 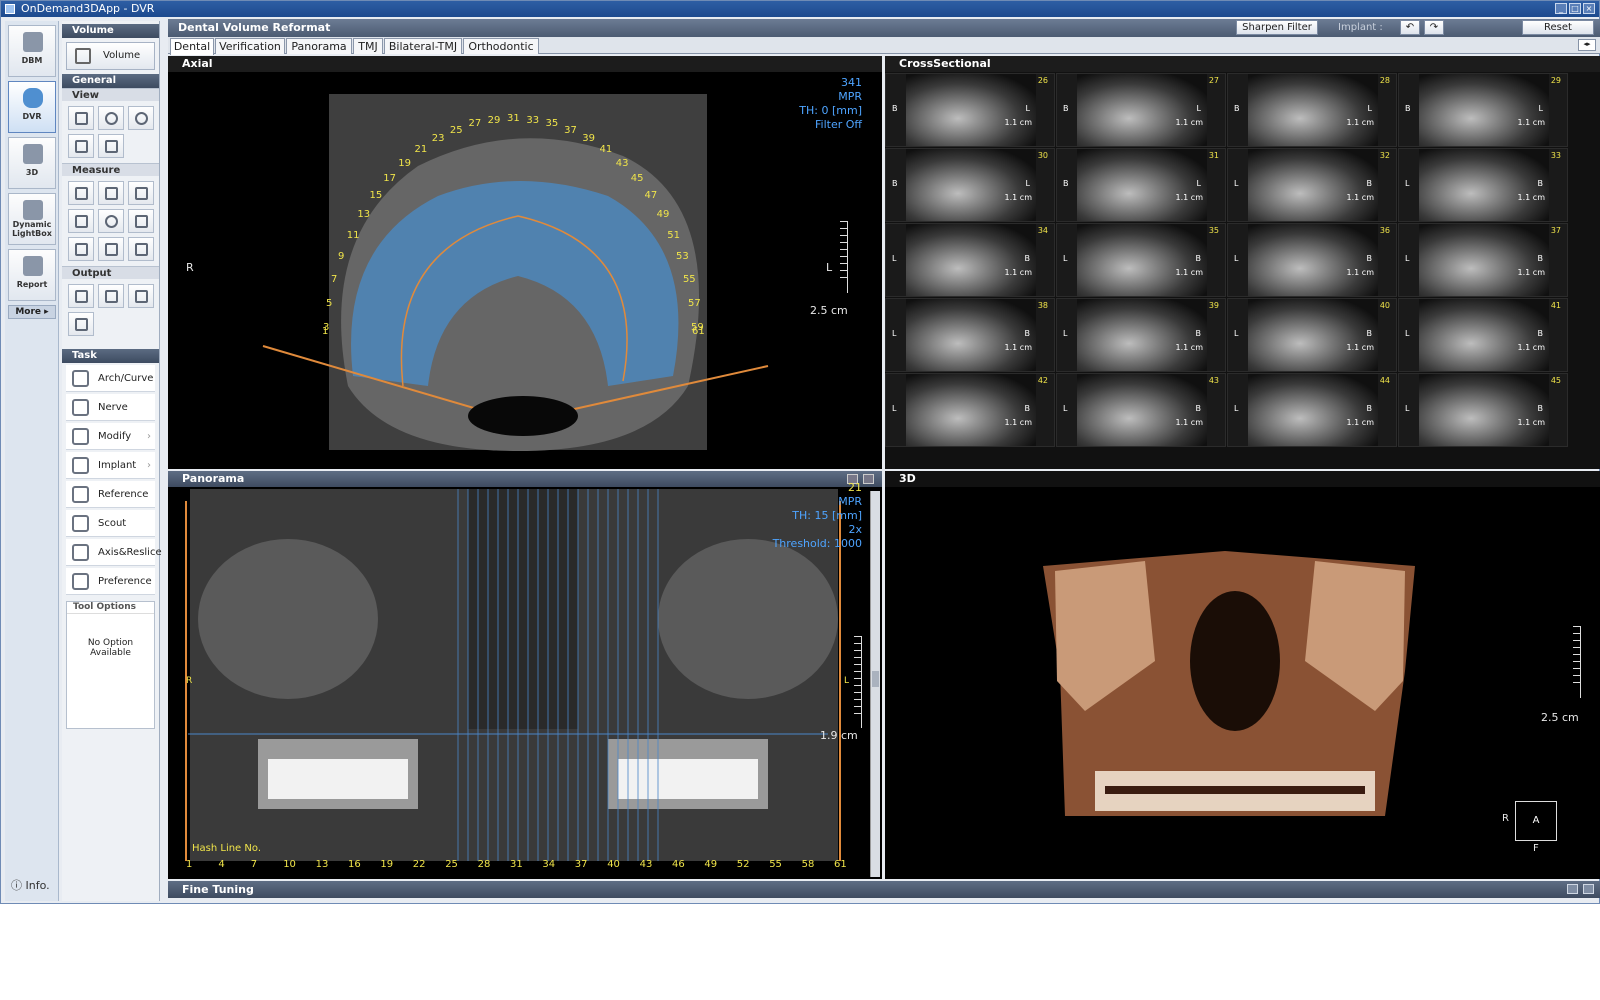 What do you see at coordinates (111, 193) in the screenshot?
I see `area-measure-button` at bounding box center [111, 193].